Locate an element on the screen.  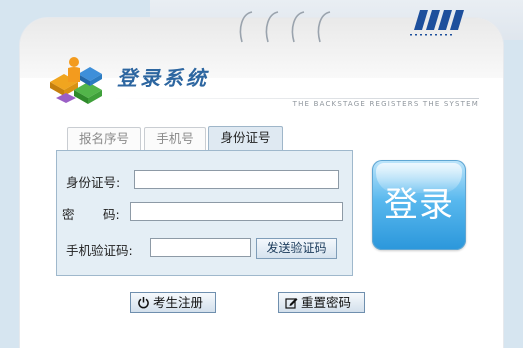
id-label: 身份证号: is located at coordinates (93, 182).